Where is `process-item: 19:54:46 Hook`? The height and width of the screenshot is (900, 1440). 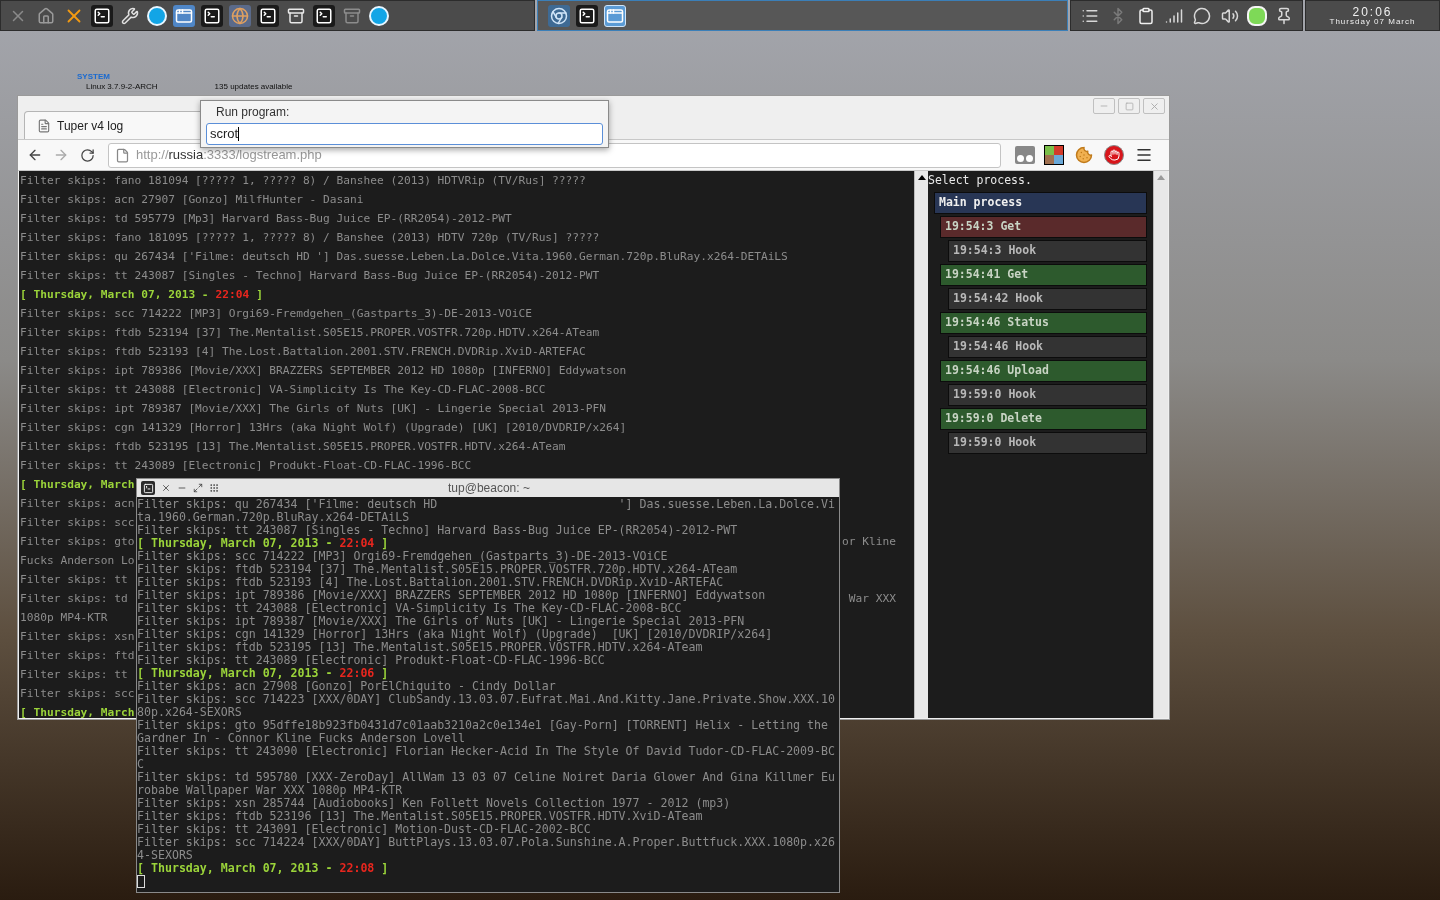
process-item: 19:54:46 Hook is located at coordinates (1047, 347).